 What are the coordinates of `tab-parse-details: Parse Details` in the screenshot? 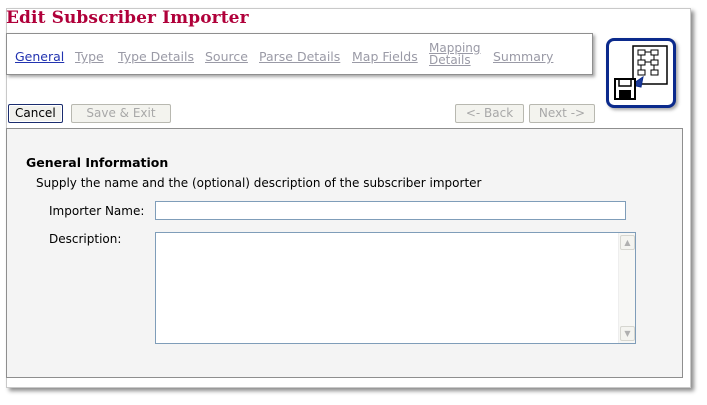 It's located at (299, 56).